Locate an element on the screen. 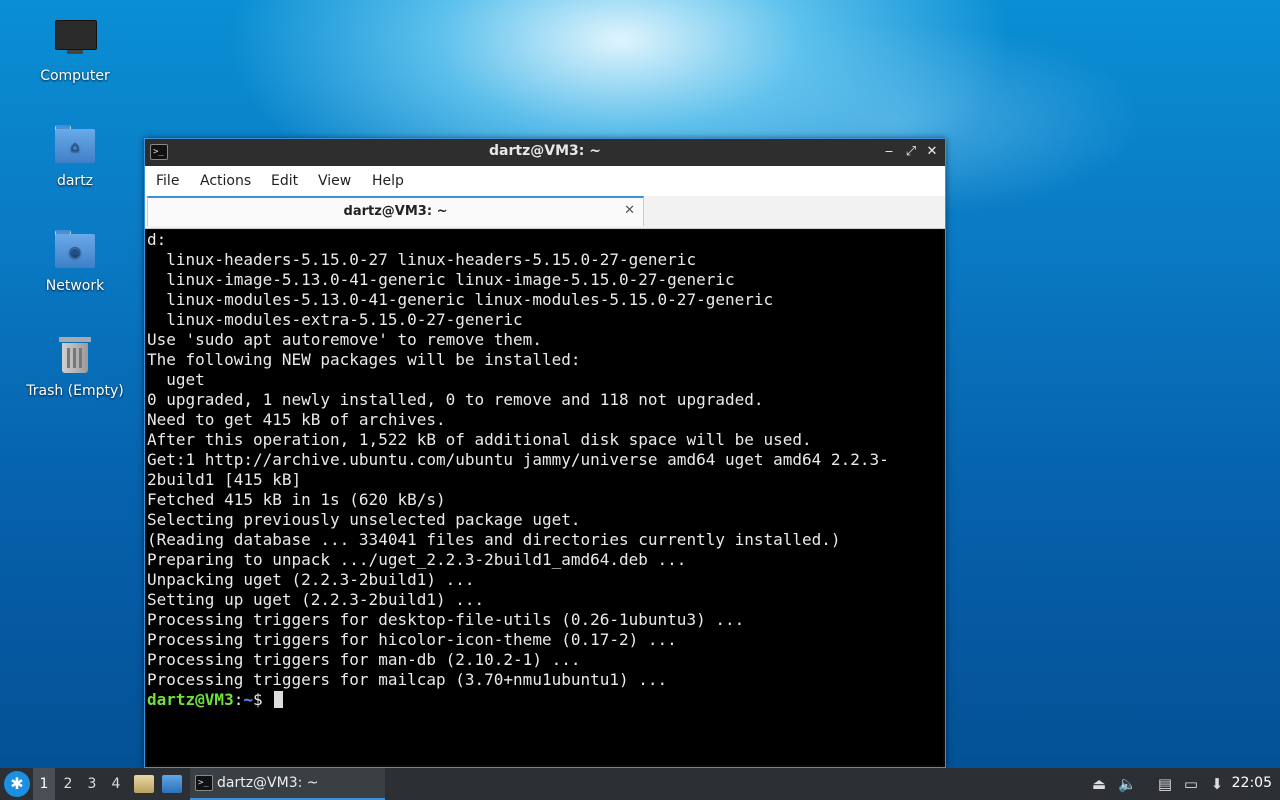 This screenshot has height=800, width=1280. tab-bar: dartz@VM3: ~ ✕ is located at coordinates (545, 212).